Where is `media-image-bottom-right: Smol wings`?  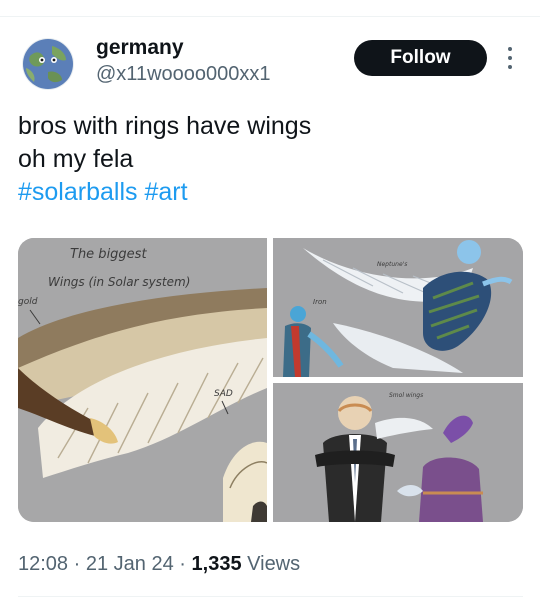
media-image-bottom-right: Smol wings is located at coordinates (398, 452).